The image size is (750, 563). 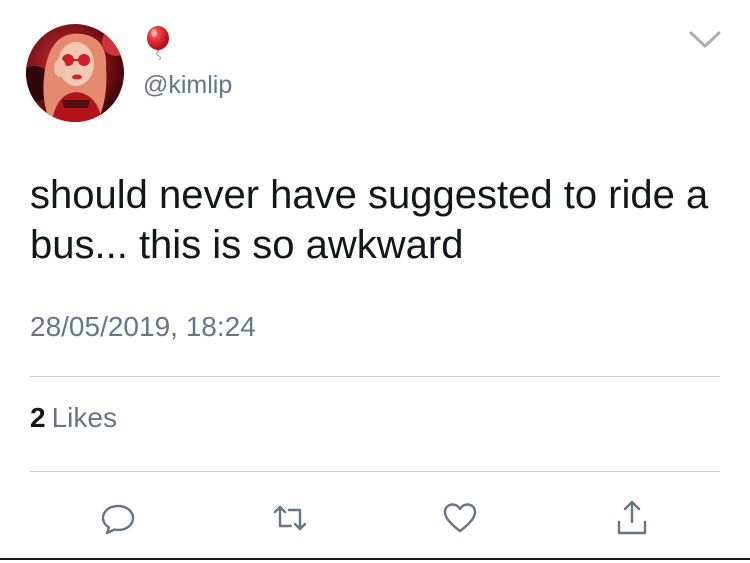 What do you see at coordinates (460, 518) in the screenshot?
I see `like-icon` at bounding box center [460, 518].